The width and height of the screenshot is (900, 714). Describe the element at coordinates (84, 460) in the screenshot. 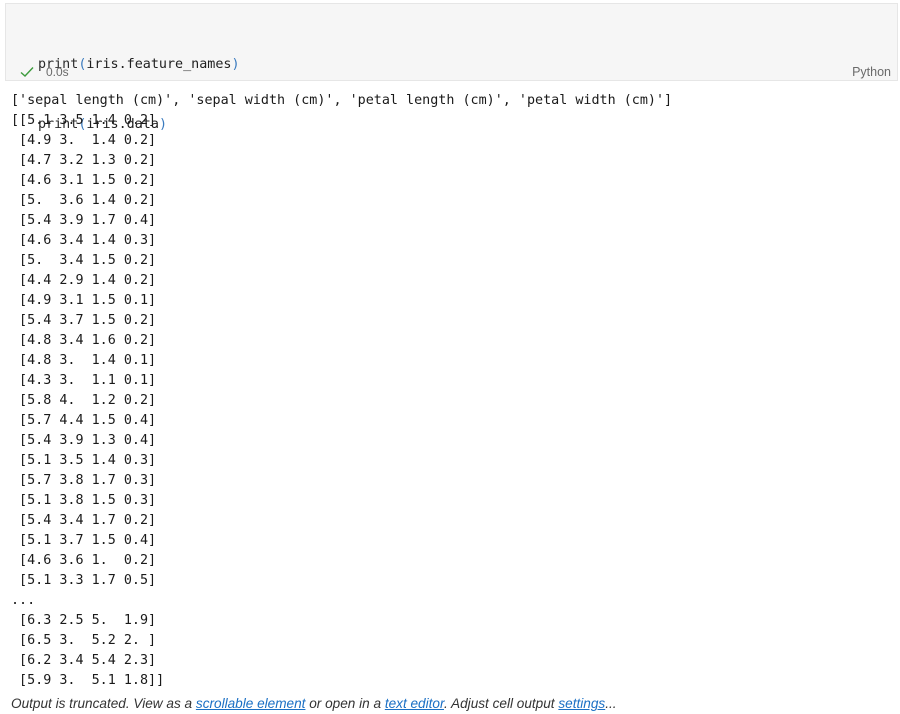

I see `output-line: [5.1 3.5 1.4 0.3]` at that location.